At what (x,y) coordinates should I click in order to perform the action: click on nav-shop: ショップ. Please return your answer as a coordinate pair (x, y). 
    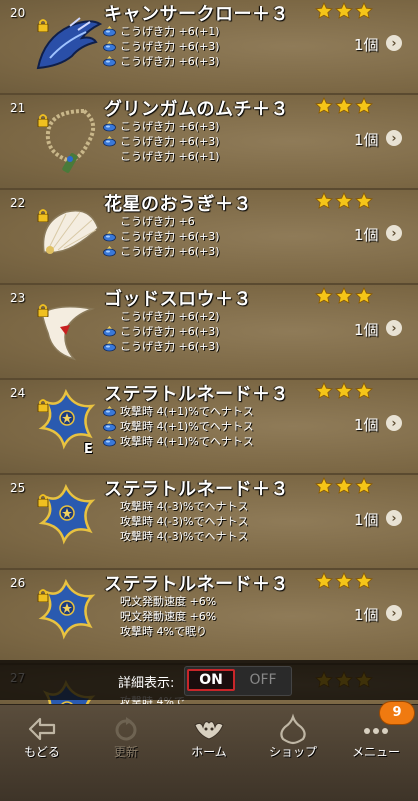
    Looking at the image, I should click on (293, 753).